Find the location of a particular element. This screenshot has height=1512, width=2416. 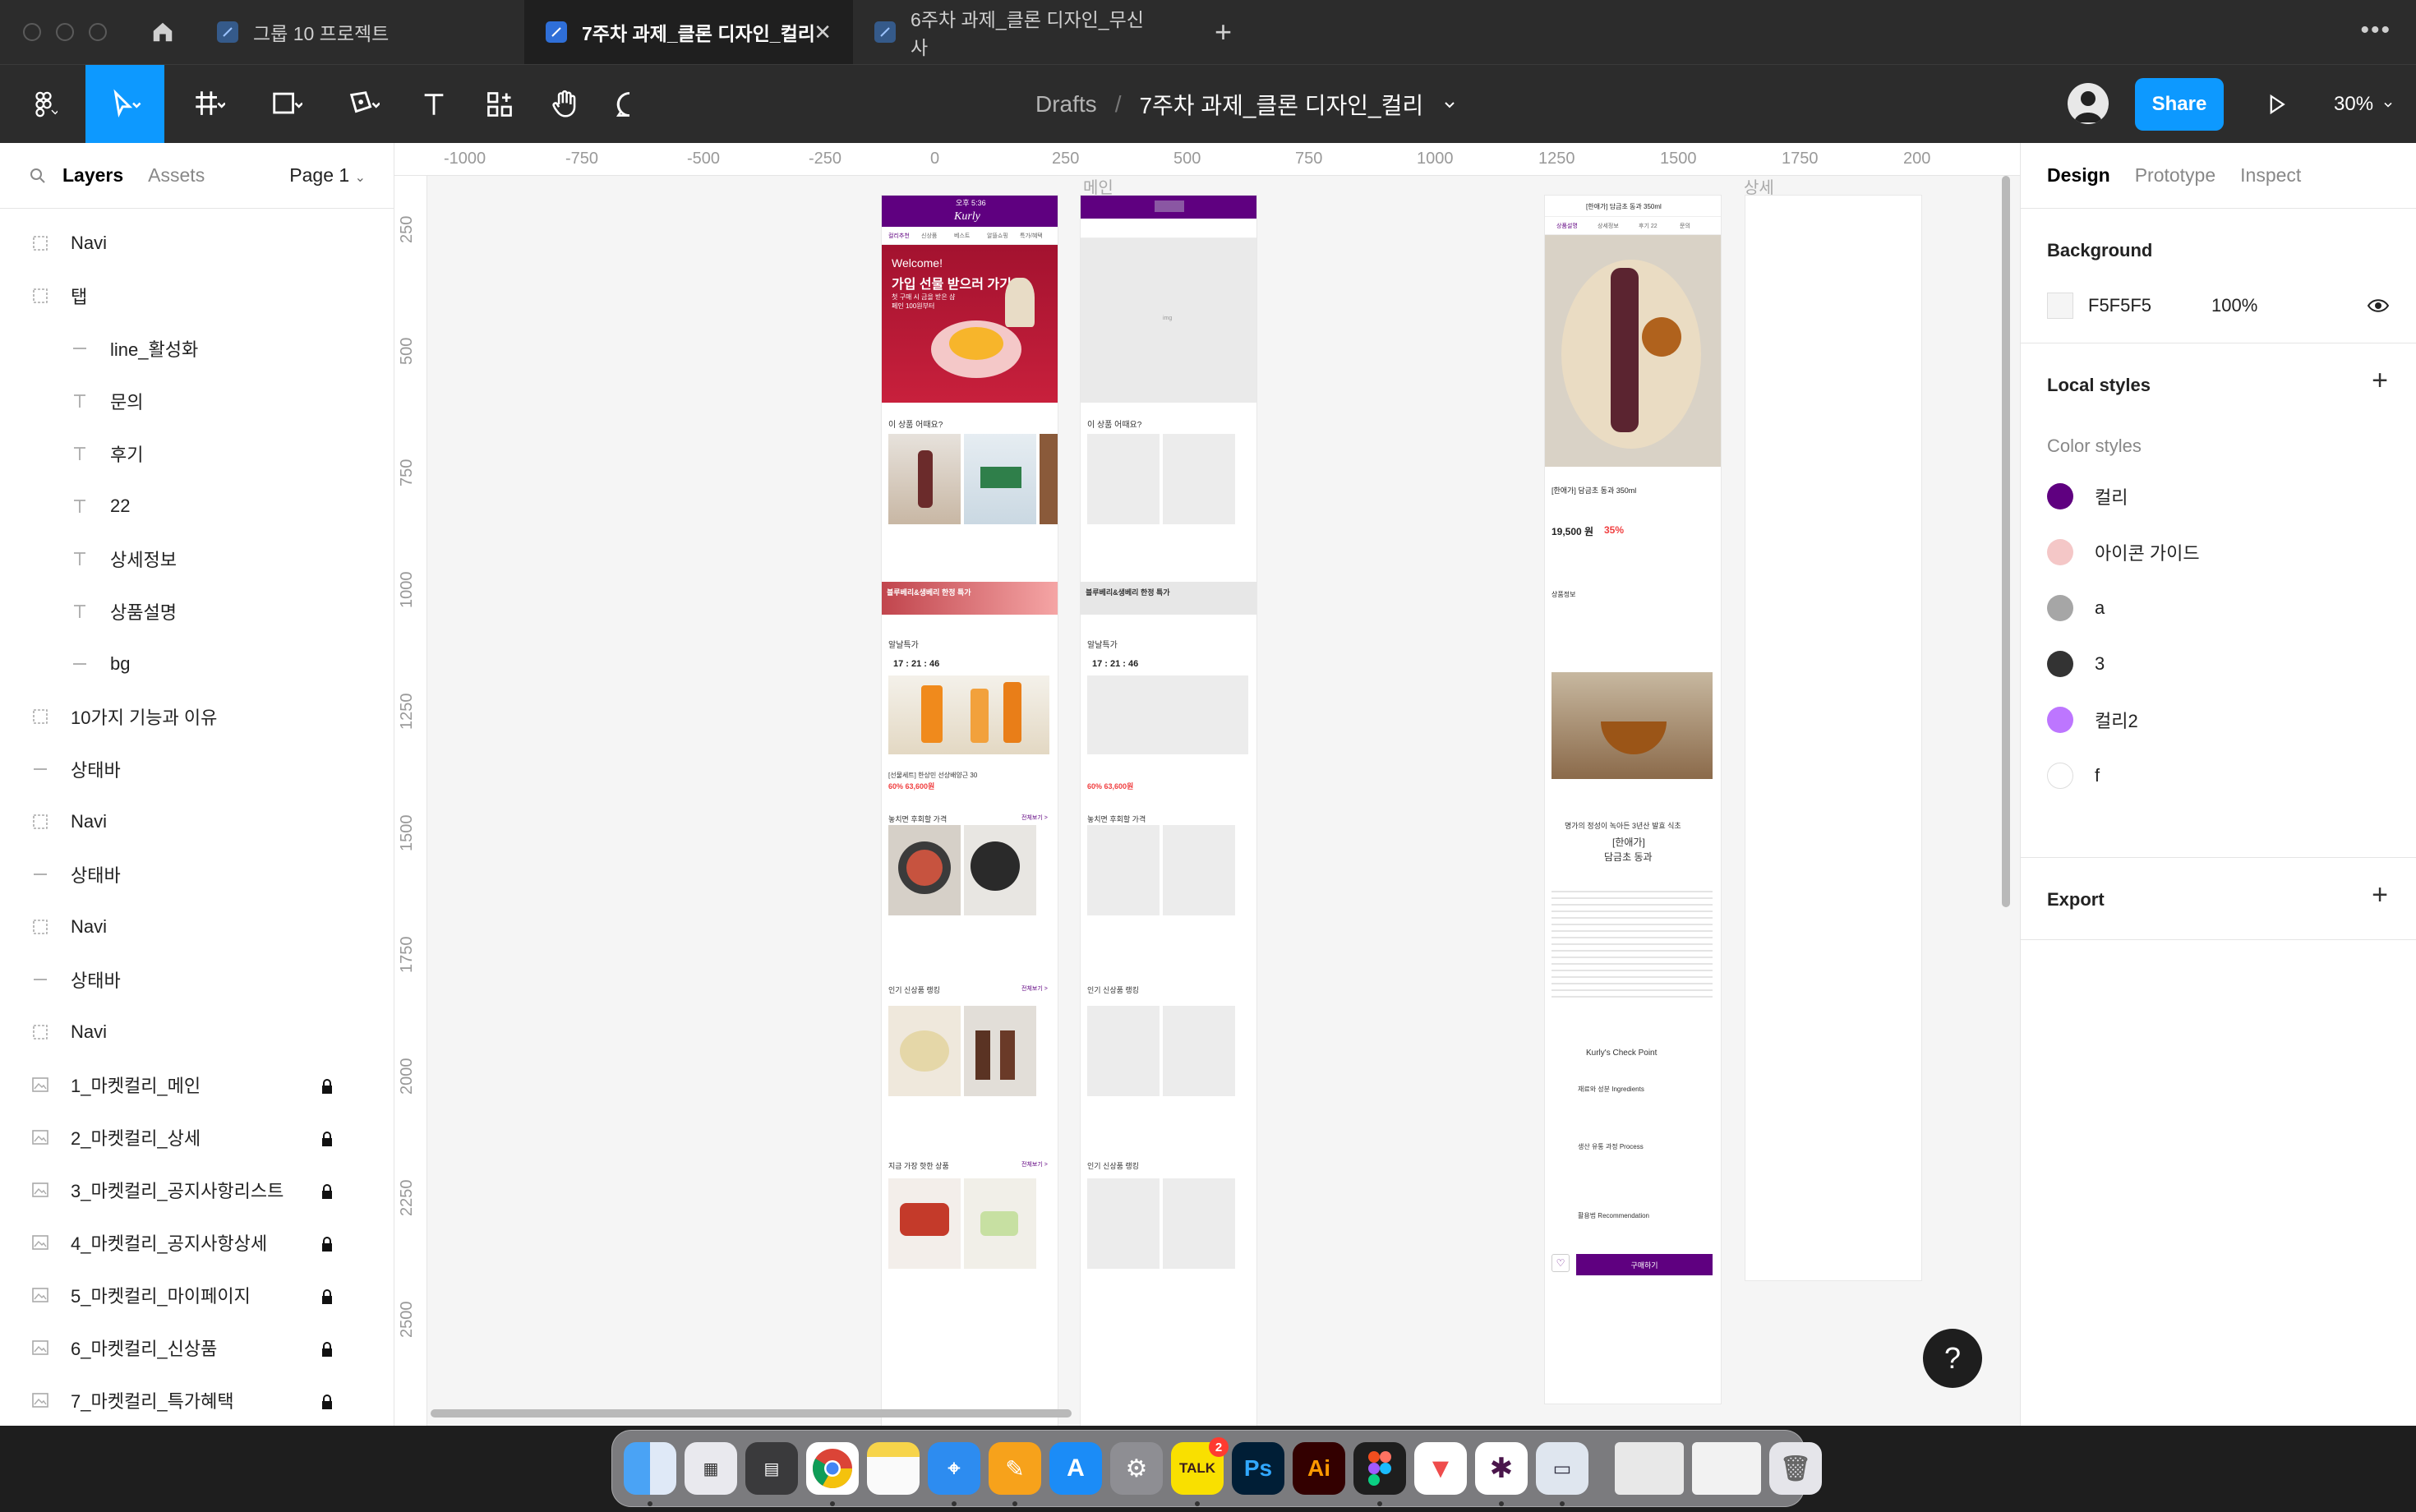

move-tool is located at coordinates (125, 105).